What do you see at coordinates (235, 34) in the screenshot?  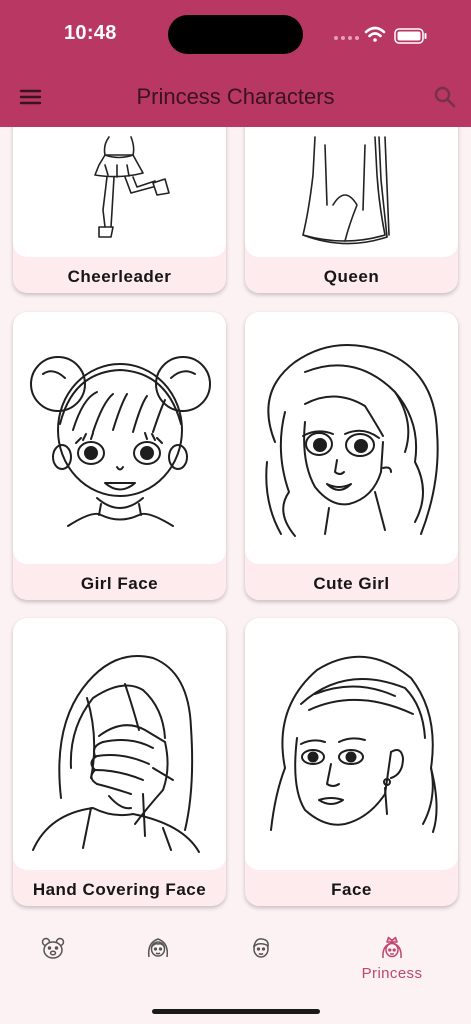 I see `dynamic-island` at bounding box center [235, 34].